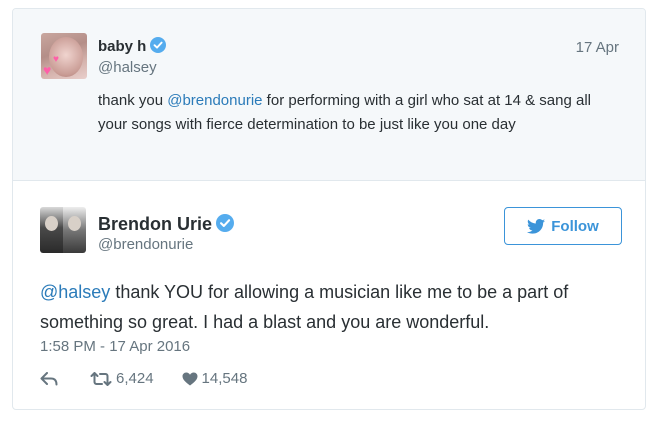  I want to click on reply-button, so click(49, 378).